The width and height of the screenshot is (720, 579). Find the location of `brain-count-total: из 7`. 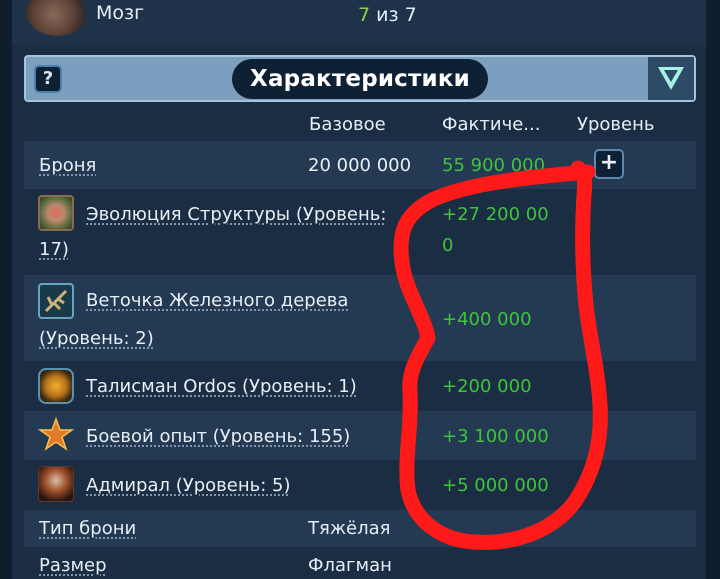

brain-count-total: из 7 is located at coordinates (393, 15).